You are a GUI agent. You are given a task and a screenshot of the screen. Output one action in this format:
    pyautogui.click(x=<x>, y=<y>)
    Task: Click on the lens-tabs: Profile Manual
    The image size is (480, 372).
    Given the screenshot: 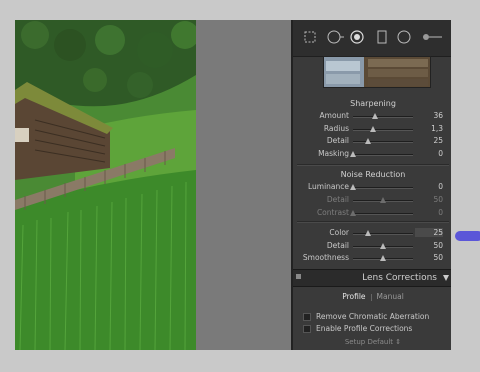 What is the action you would take?
    pyautogui.click(x=372, y=296)
    